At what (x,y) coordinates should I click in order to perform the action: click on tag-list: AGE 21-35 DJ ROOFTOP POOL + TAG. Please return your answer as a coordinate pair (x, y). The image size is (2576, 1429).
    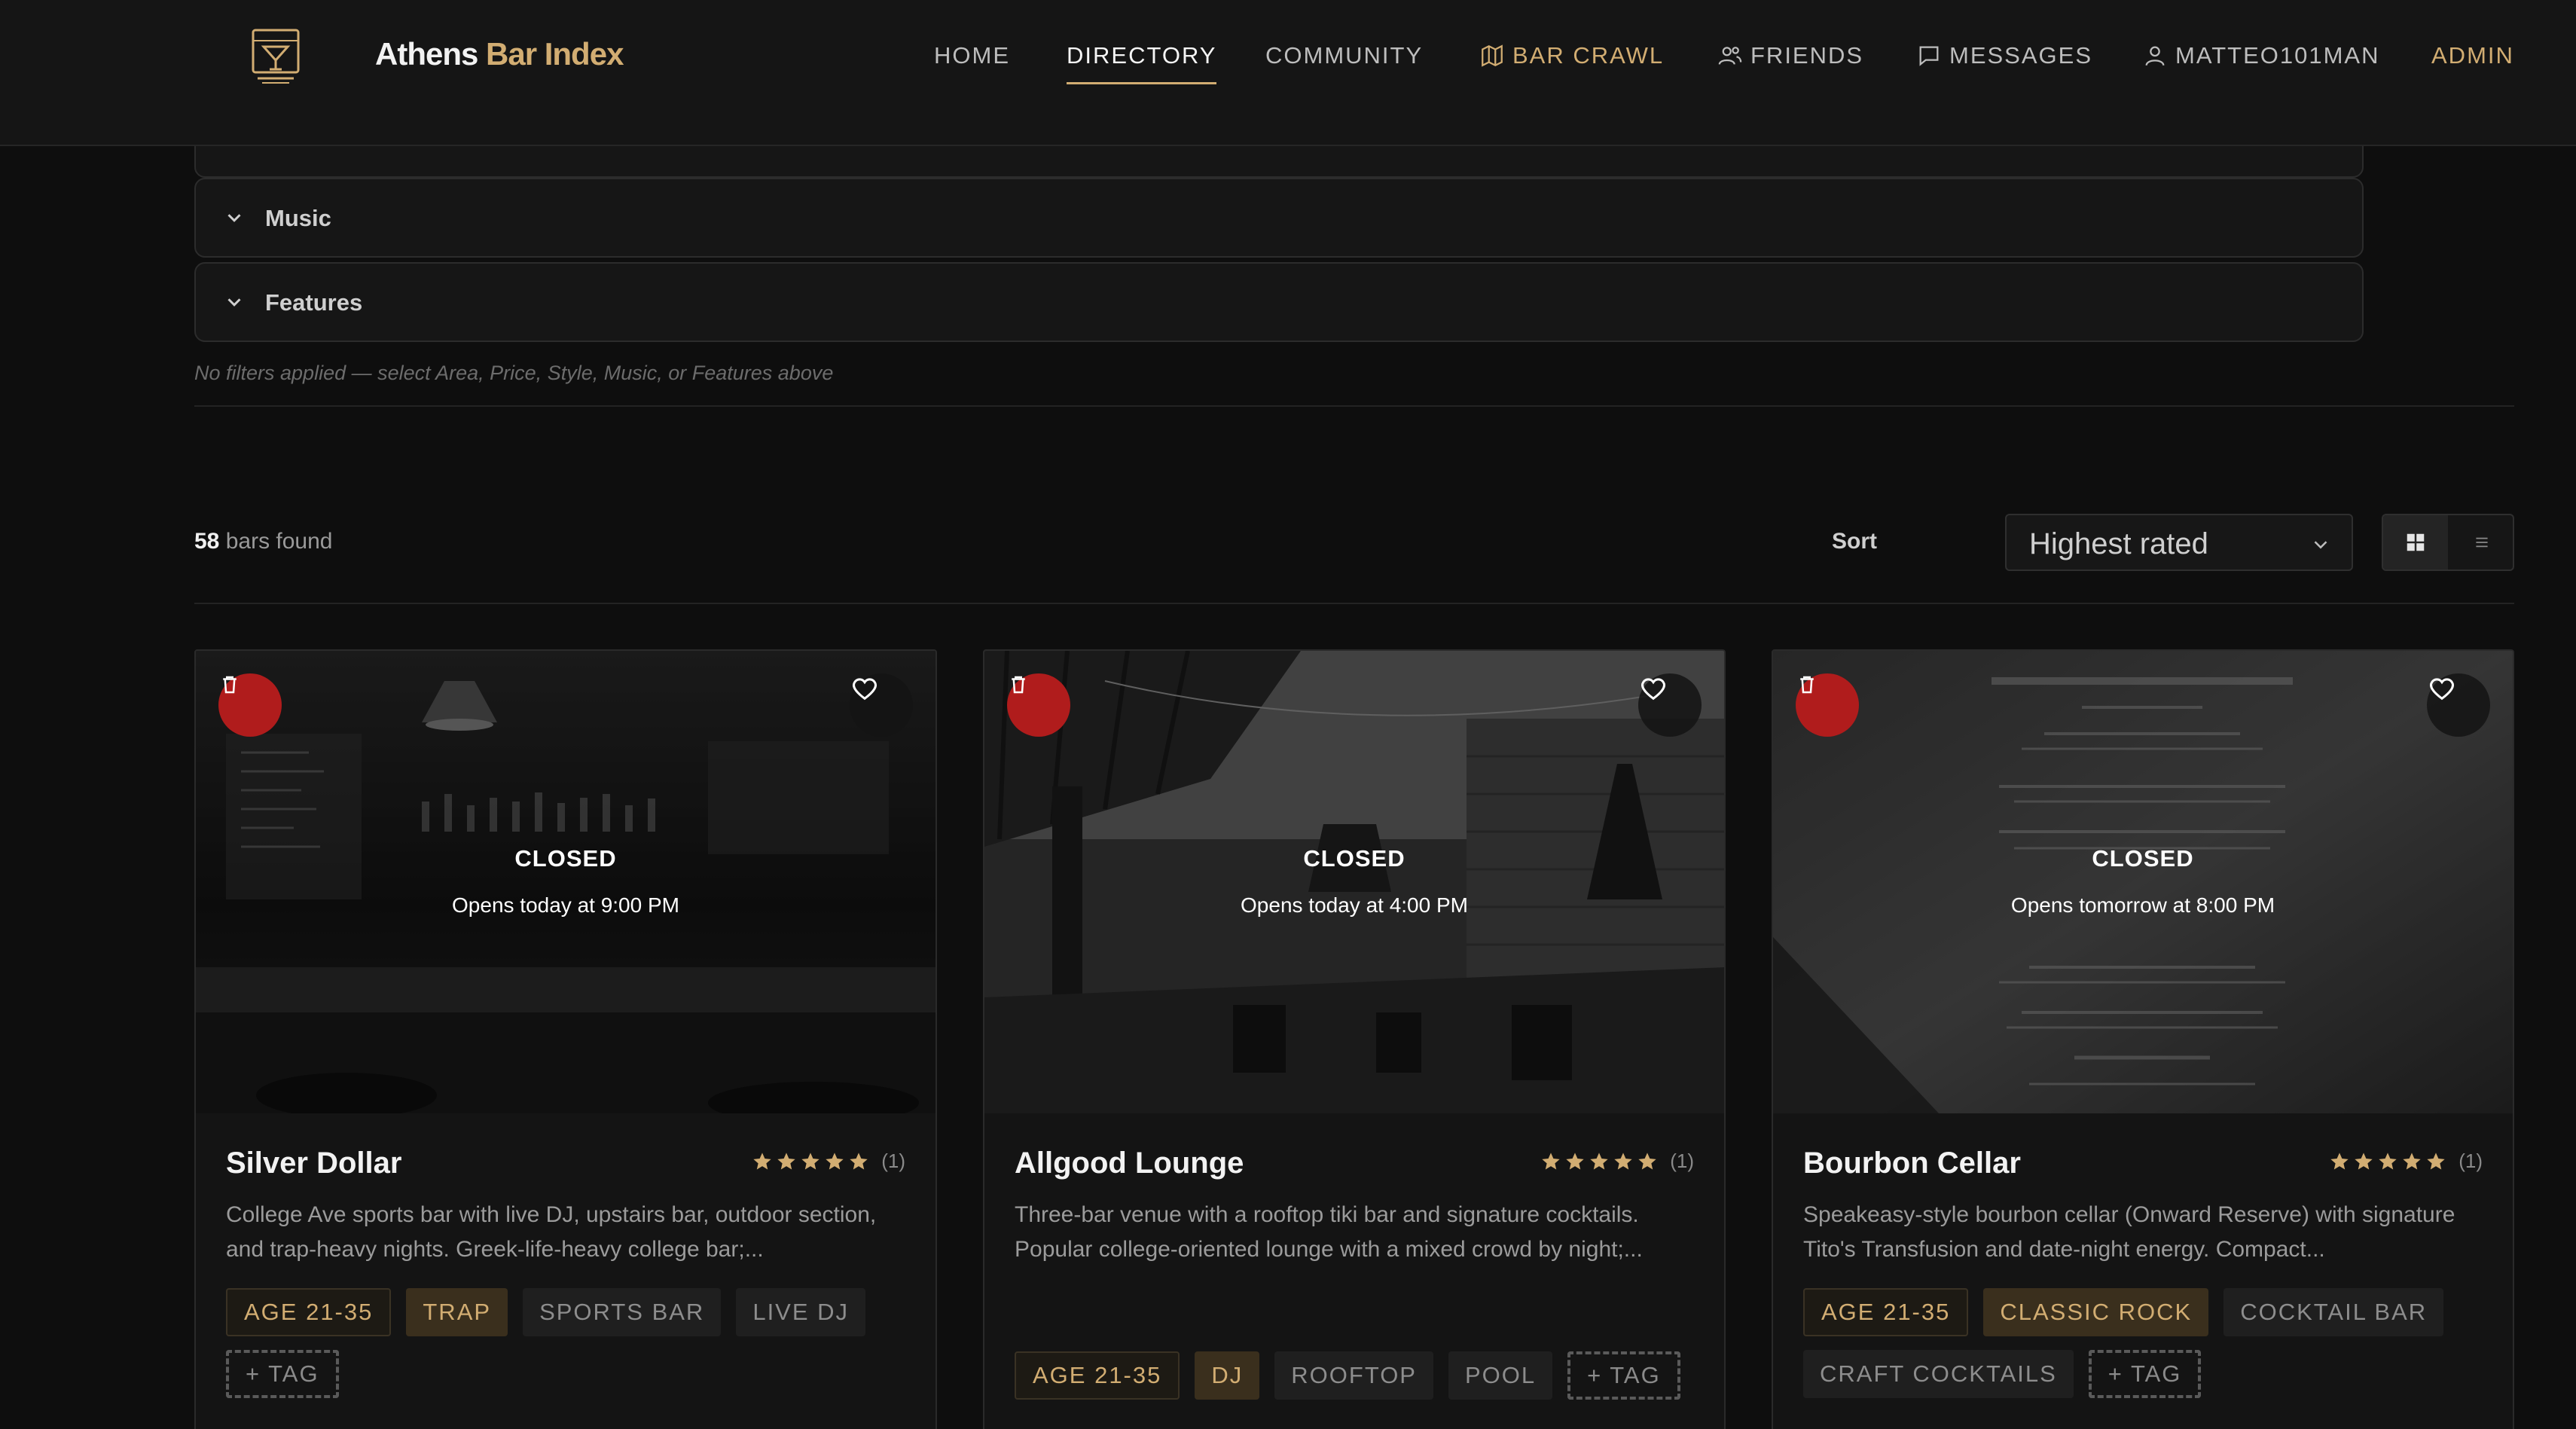
    Looking at the image, I should click on (1358, 1375).